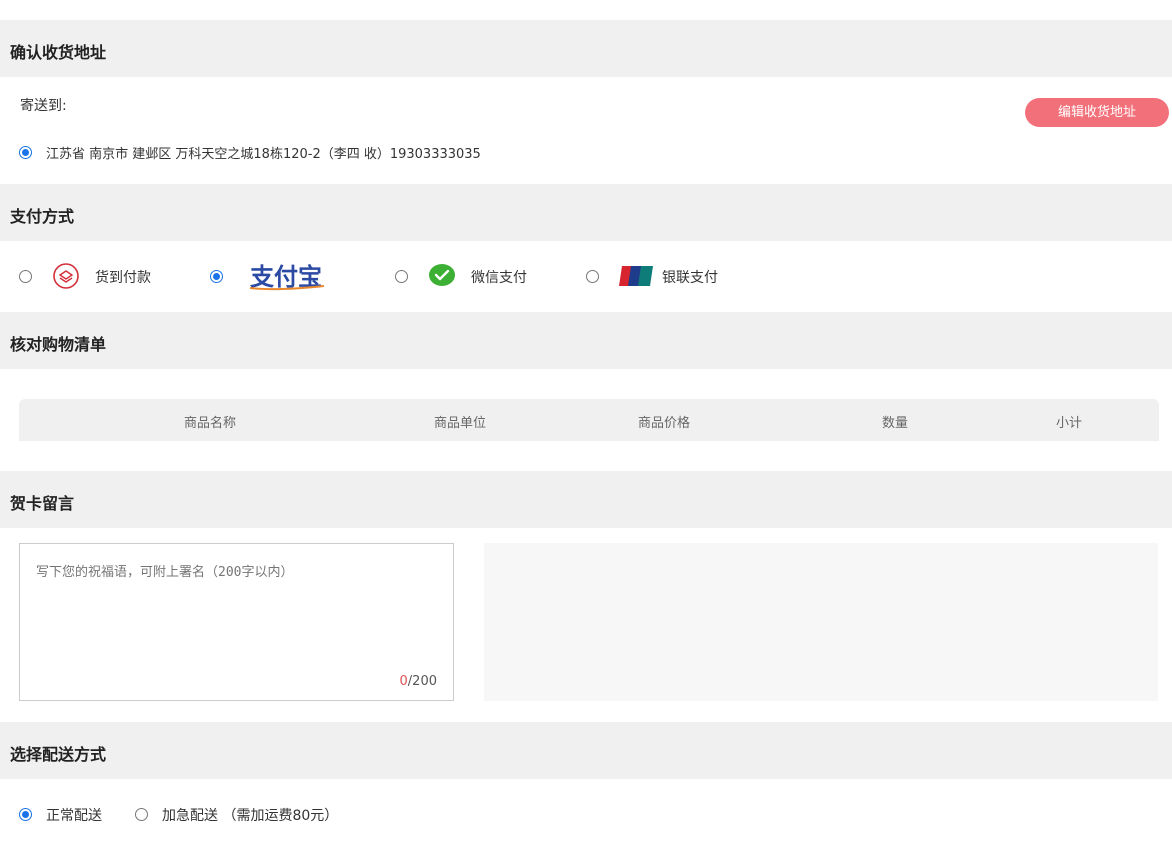 Image resolution: width=1172 pixels, height=843 pixels. Describe the element at coordinates (442, 276) in the screenshot. I see `wechat-icon` at that location.